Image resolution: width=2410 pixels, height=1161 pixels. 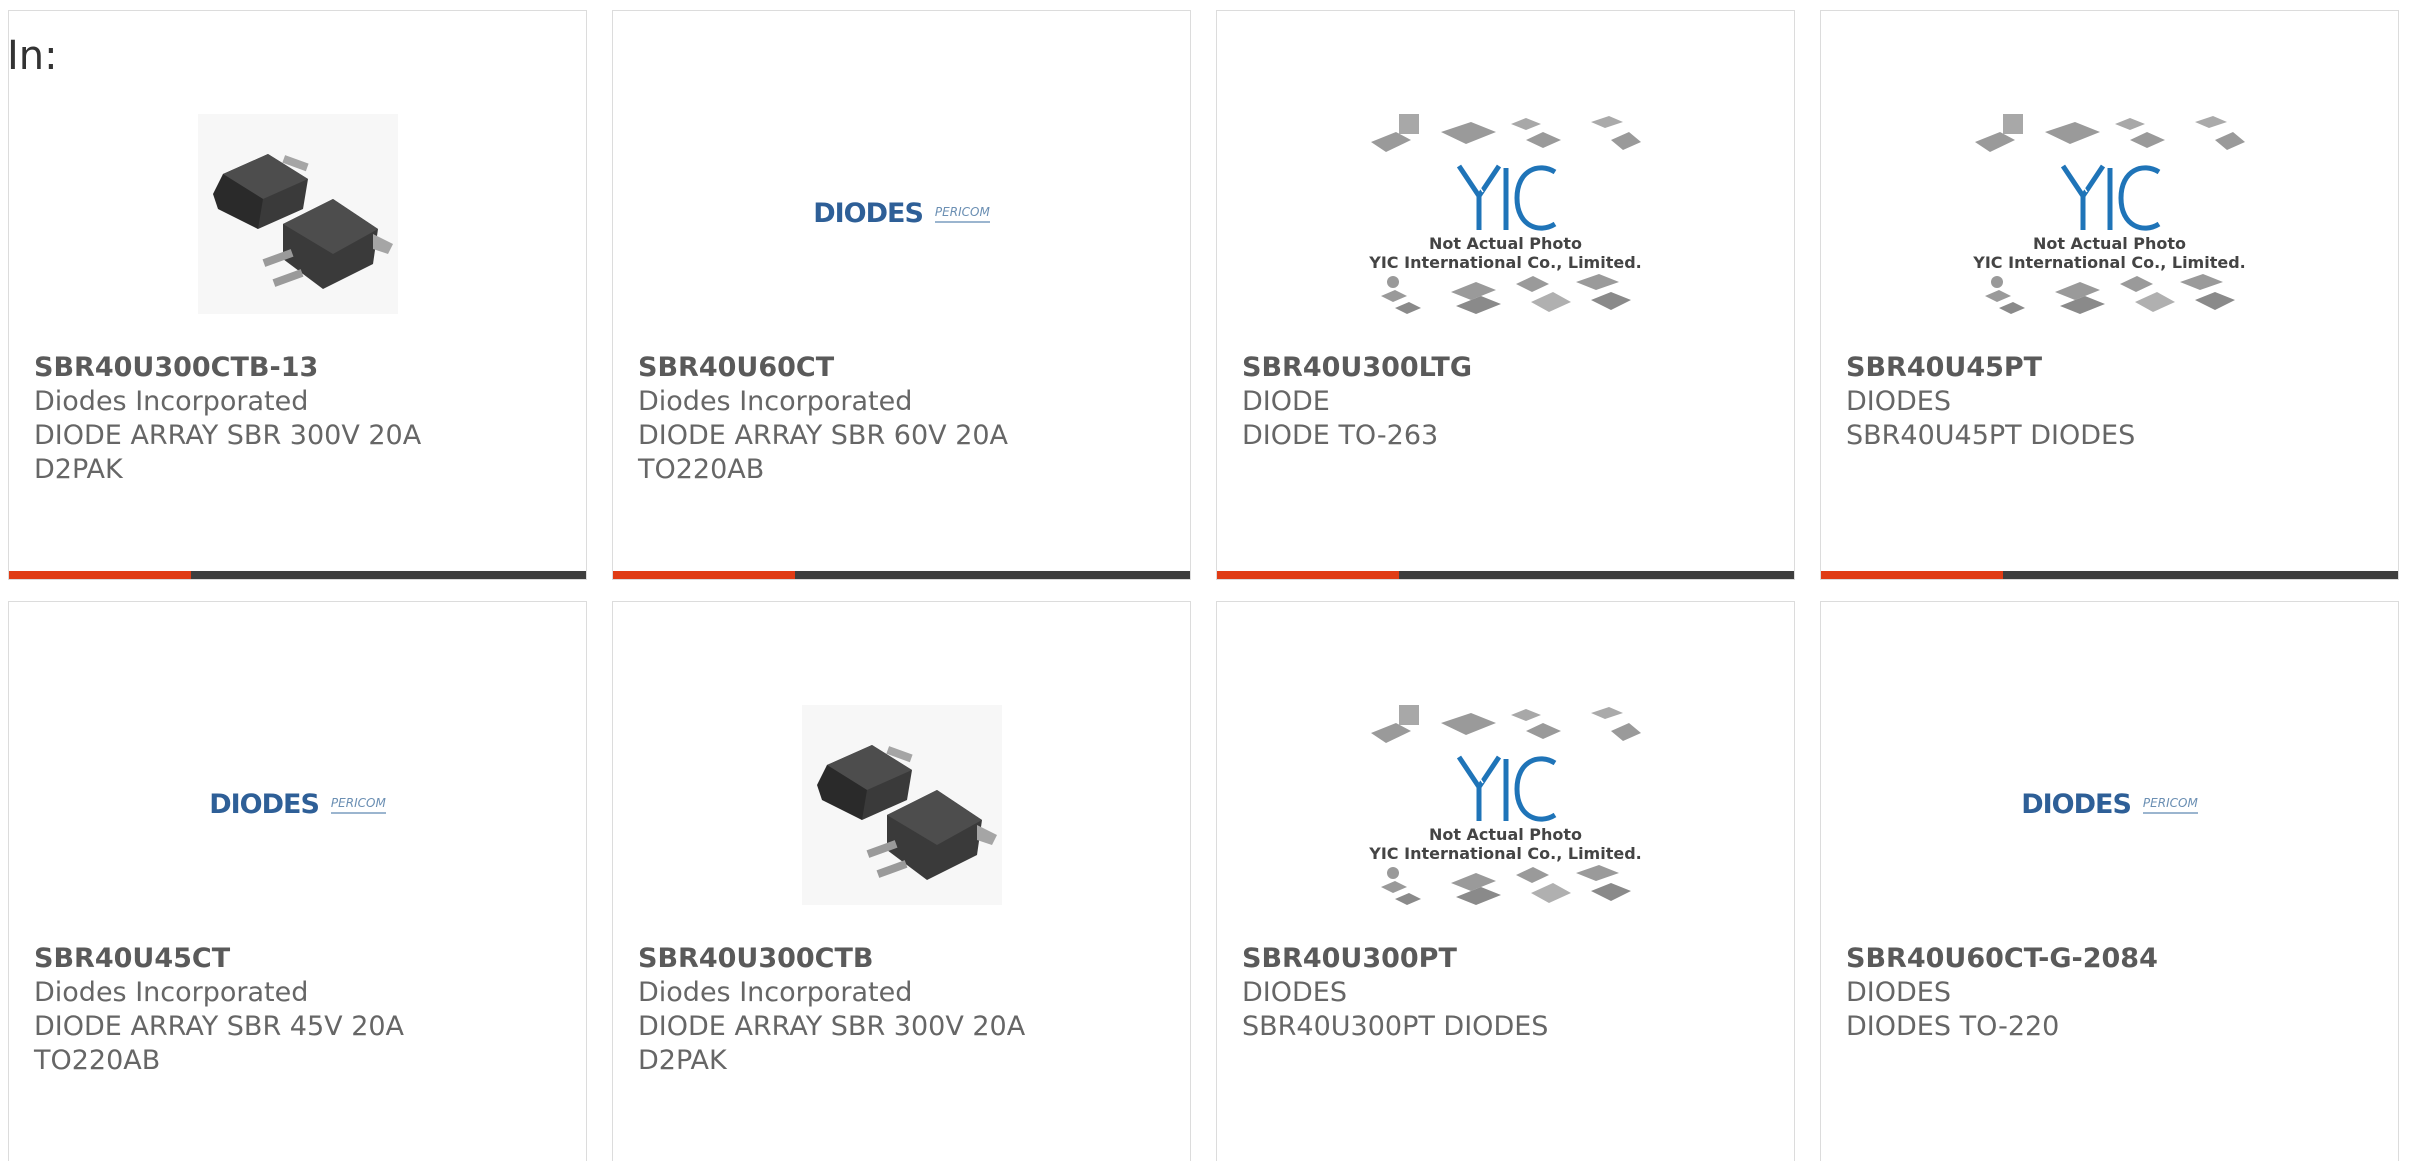 I want to click on product-info: SBR40U60CT-G-2084 DIODES DIODES TO-220, so click(x=2112, y=993).